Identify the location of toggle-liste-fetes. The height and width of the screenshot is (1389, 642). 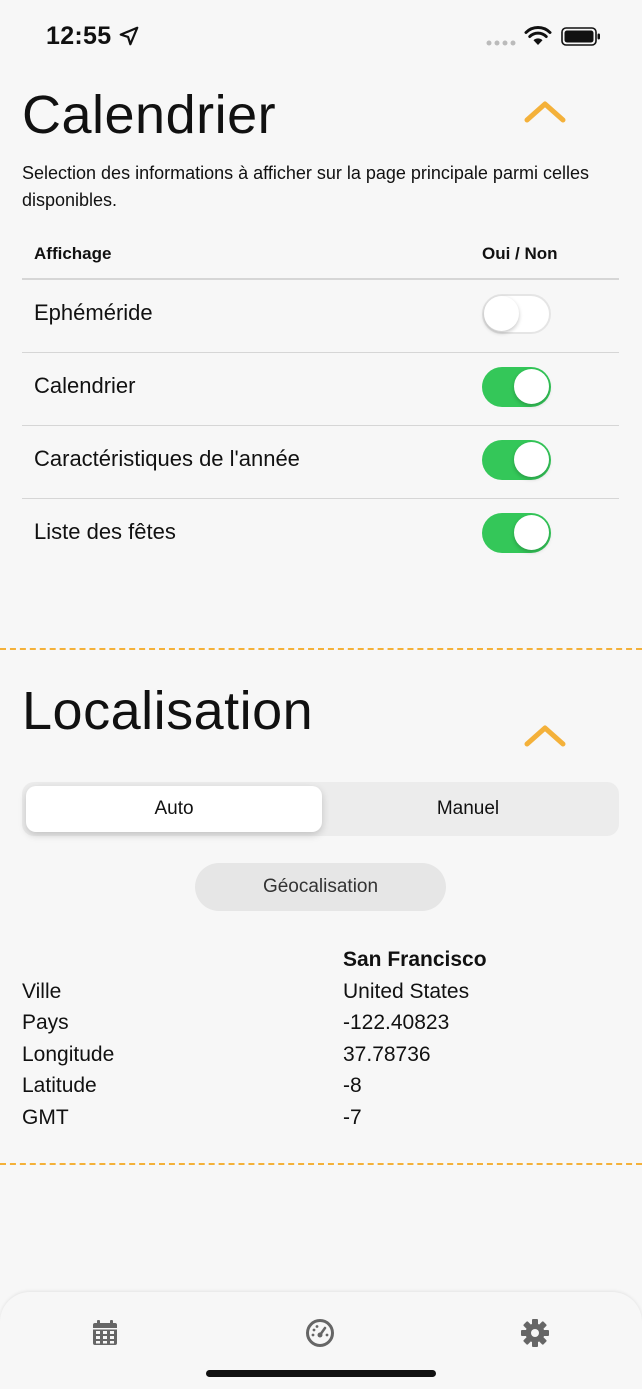
(516, 533).